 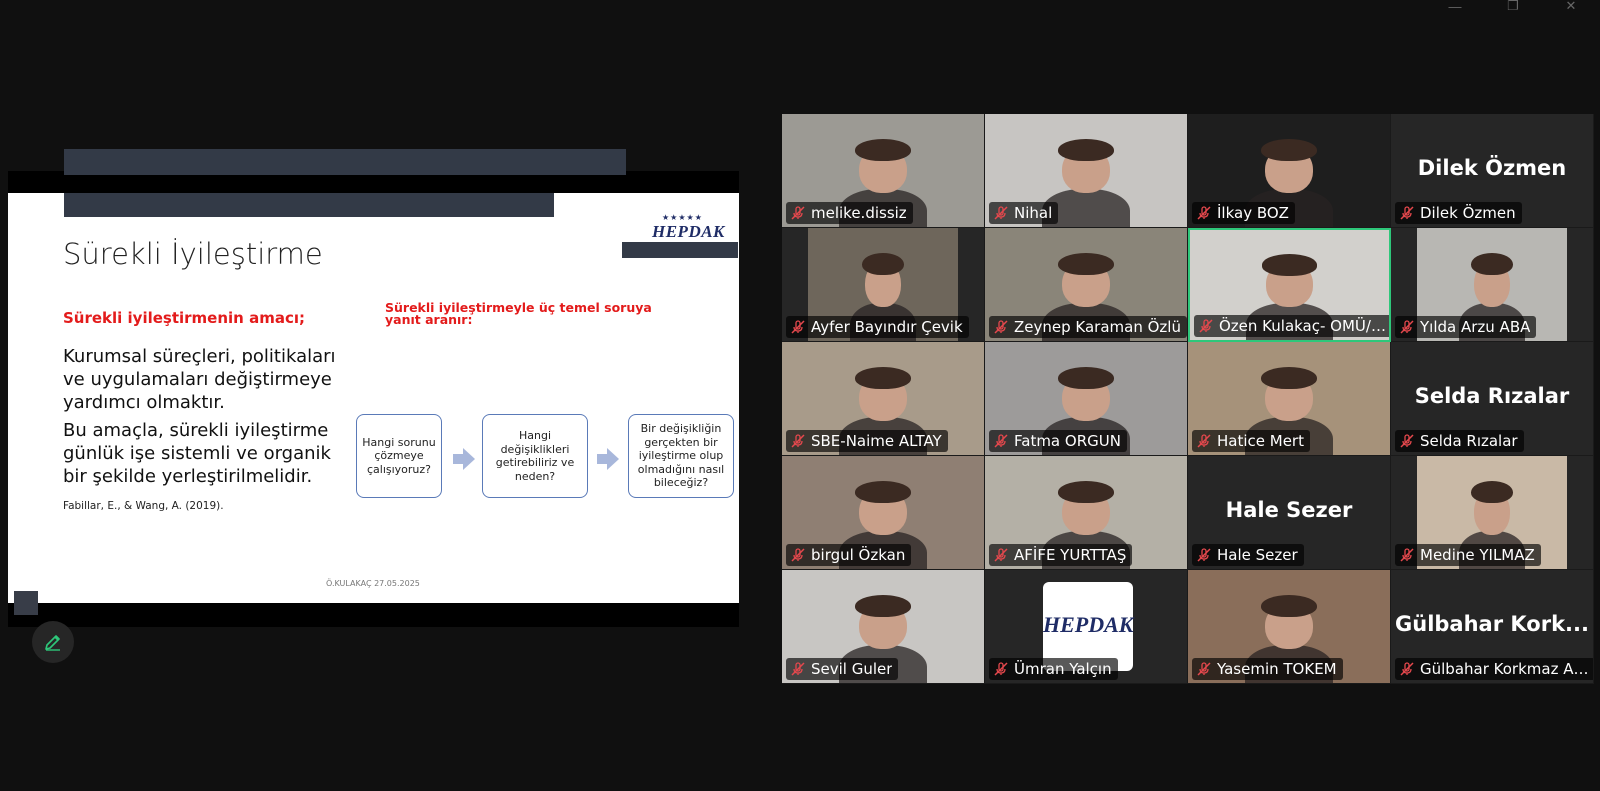 What do you see at coordinates (1260, 441) in the screenshot?
I see `participant-name: Hatice Mert` at bounding box center [1260, 441].